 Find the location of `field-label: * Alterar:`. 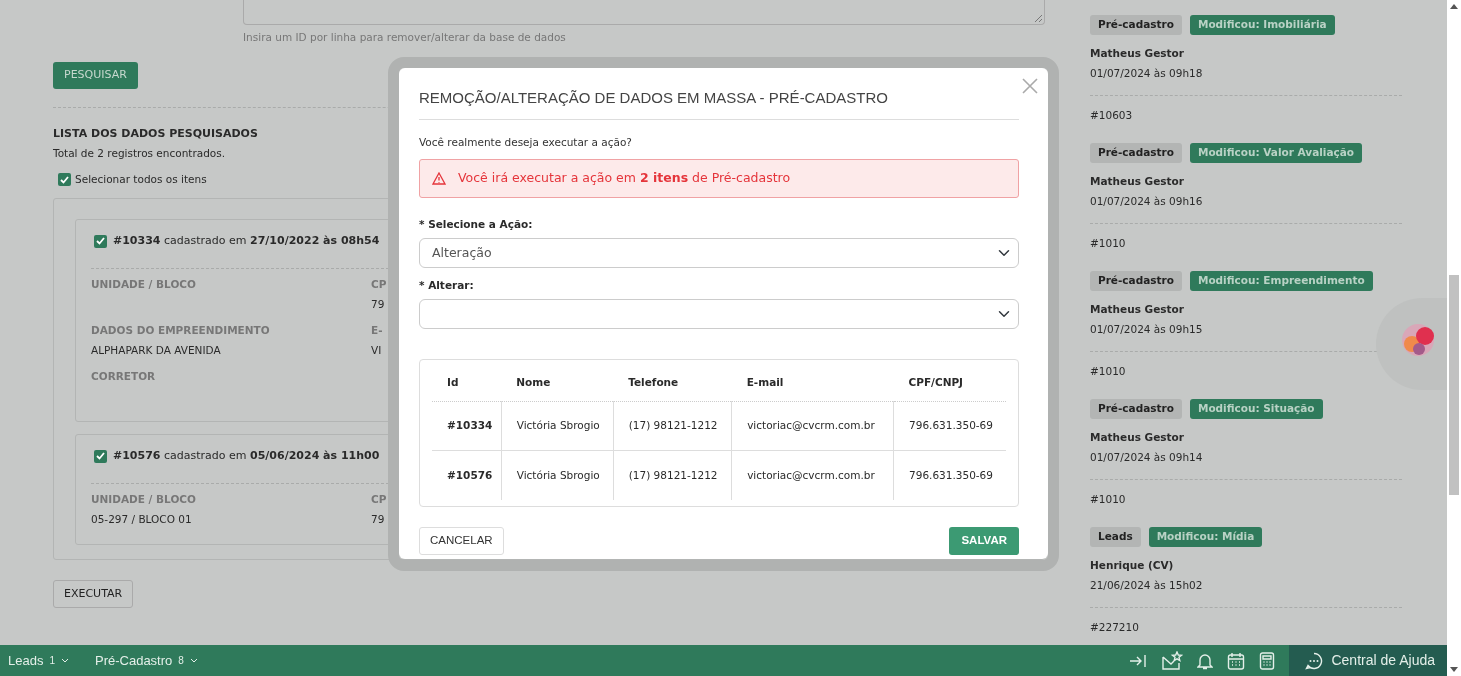

field-label: * Alterar: is located at coordinates (447, 285).